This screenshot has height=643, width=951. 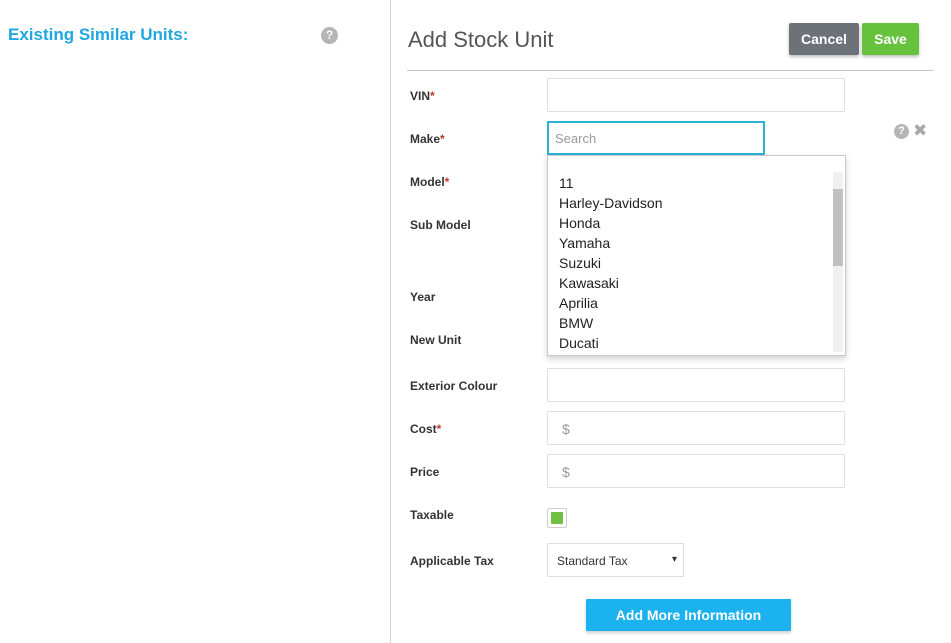 What do you see at coordinates (436, 340) in the screenshot?
I see `new-unit-label: New Unit` at bounding box center [436, 340].